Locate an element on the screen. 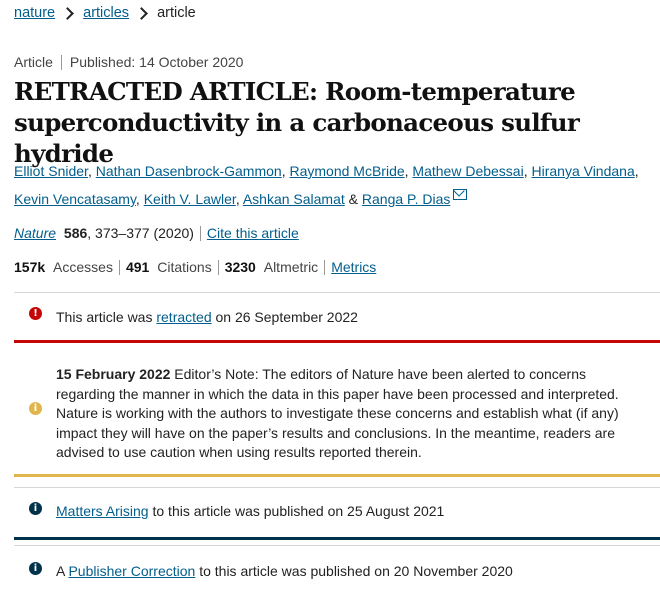  matters-arising-link: Matters Arising is located at coordinates (102, 511).